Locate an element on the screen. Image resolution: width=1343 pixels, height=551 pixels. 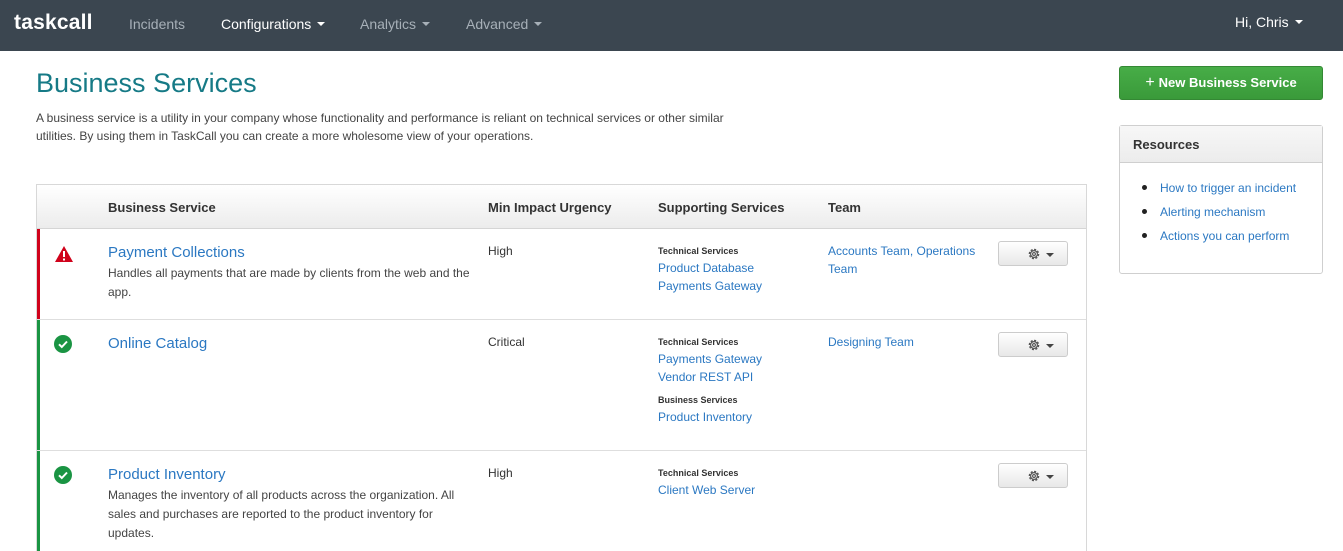
nav-advanced: Advanced is located at coordinates (504, 24).